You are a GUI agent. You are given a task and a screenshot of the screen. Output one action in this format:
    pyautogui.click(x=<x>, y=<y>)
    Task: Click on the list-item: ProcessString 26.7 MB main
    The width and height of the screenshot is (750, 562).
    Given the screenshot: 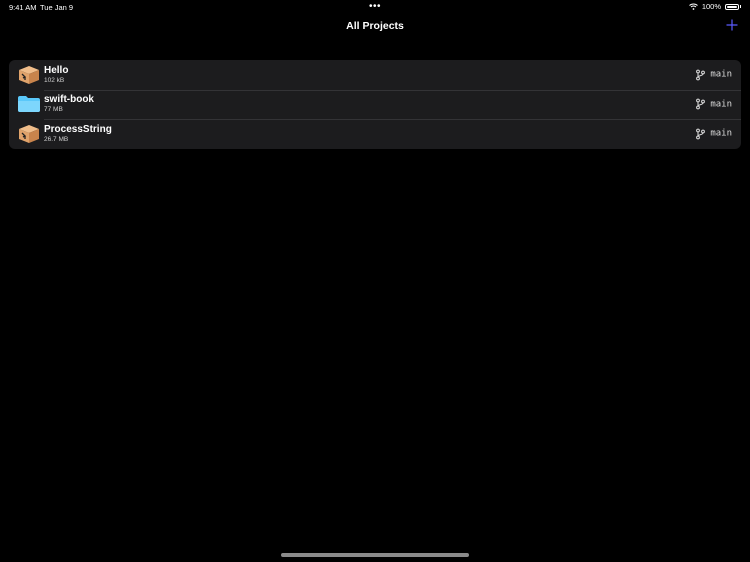 What is the action you would take?
    pyautogui.click(x=375, y=134)
    